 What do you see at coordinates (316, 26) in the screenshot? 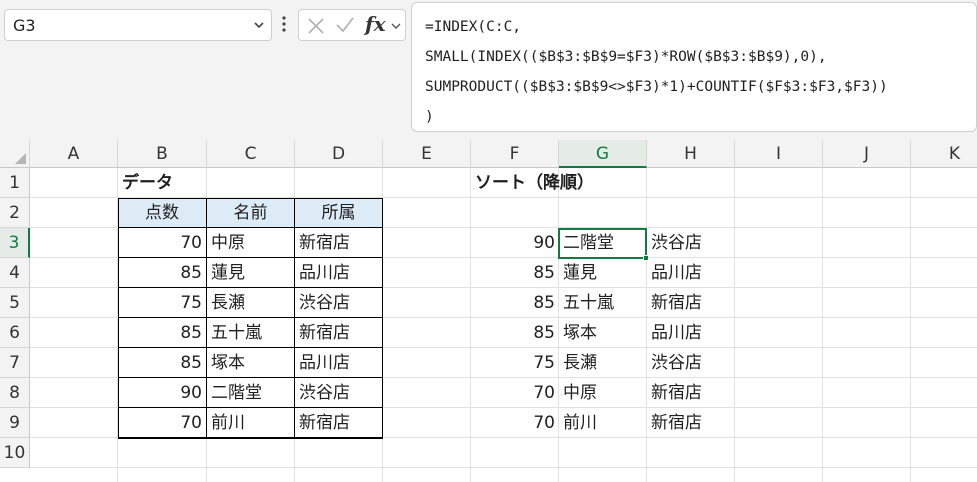
I see `cancel-icon` at bounding box center [316, 26].